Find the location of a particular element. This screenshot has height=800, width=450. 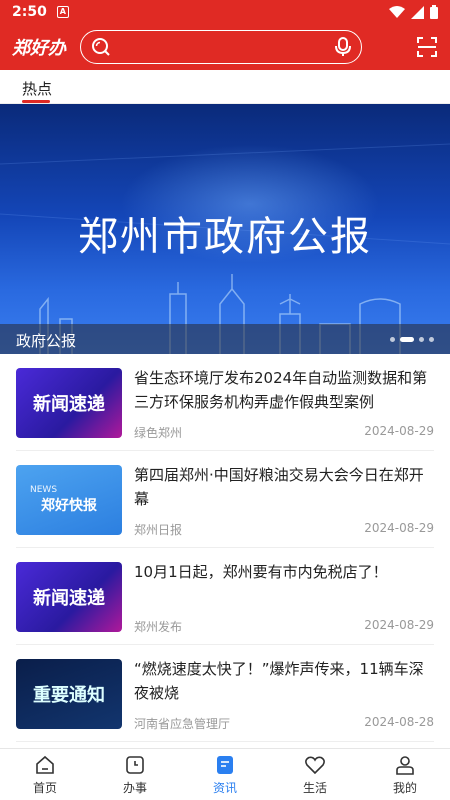

notification-icon: A is located at coordinates (62, 12).